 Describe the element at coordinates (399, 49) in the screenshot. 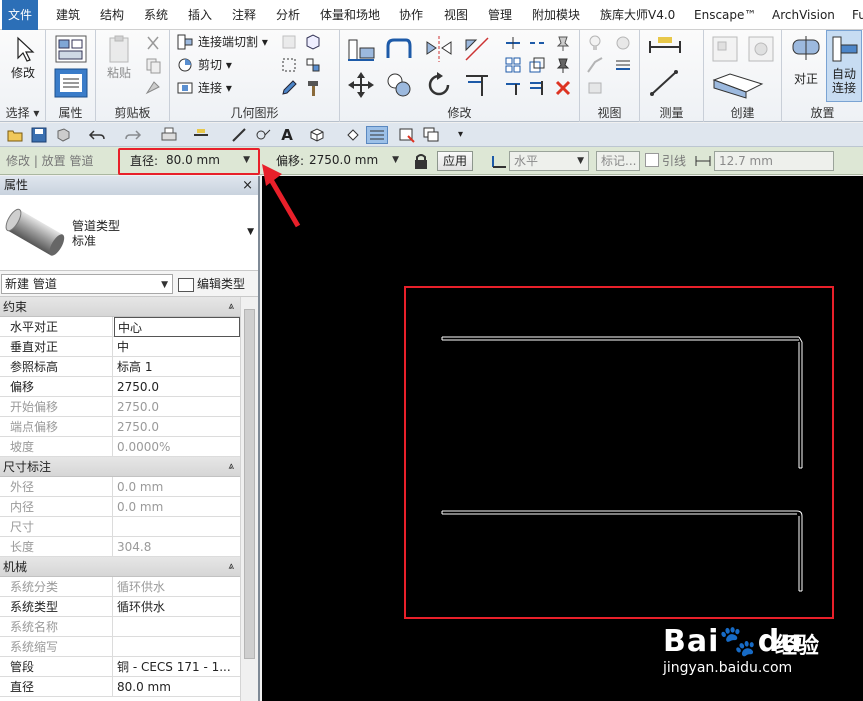

I see `offset-icon` at that location.